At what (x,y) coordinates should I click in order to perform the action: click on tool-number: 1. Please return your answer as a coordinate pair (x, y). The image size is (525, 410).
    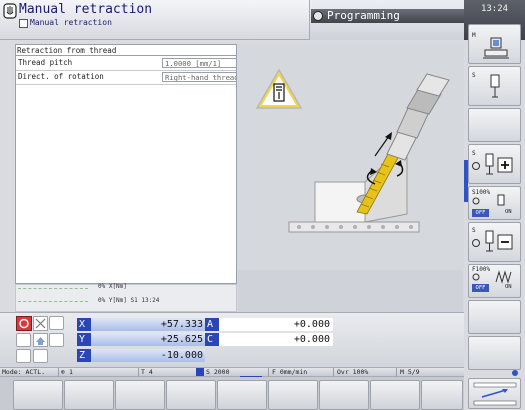
    Looking at the image, I should click on (71, 372).